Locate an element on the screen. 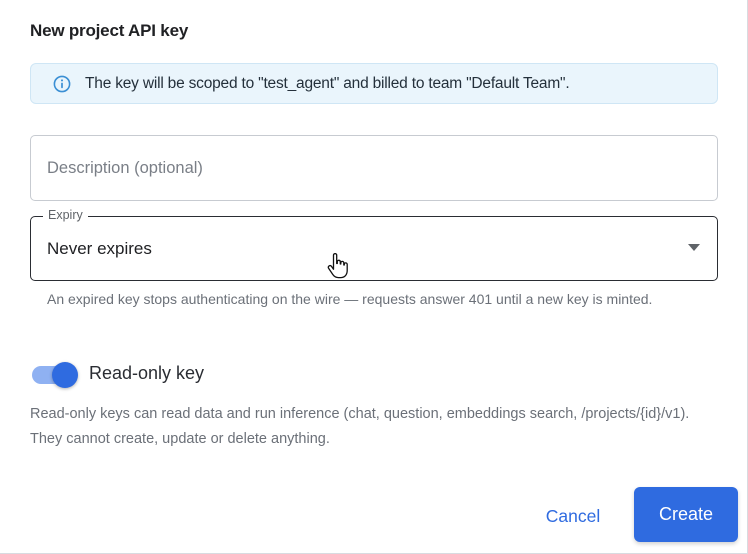 The image size is (748, 554). toggle-thumb is located at coordinates (65, 375).